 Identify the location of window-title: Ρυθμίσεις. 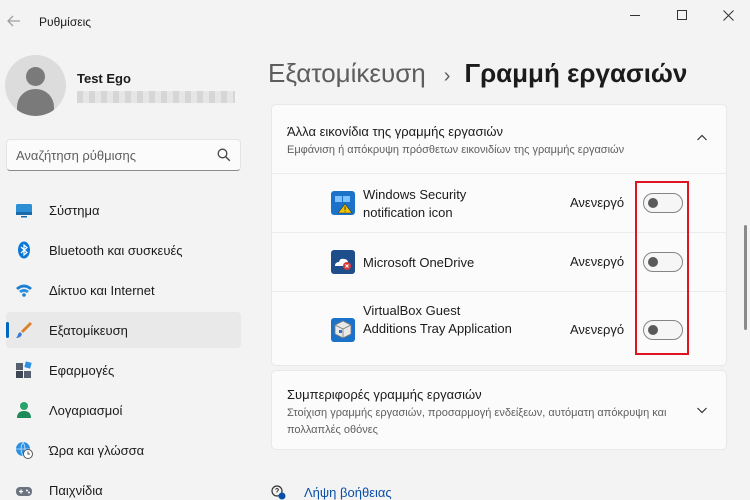
(65, 22).